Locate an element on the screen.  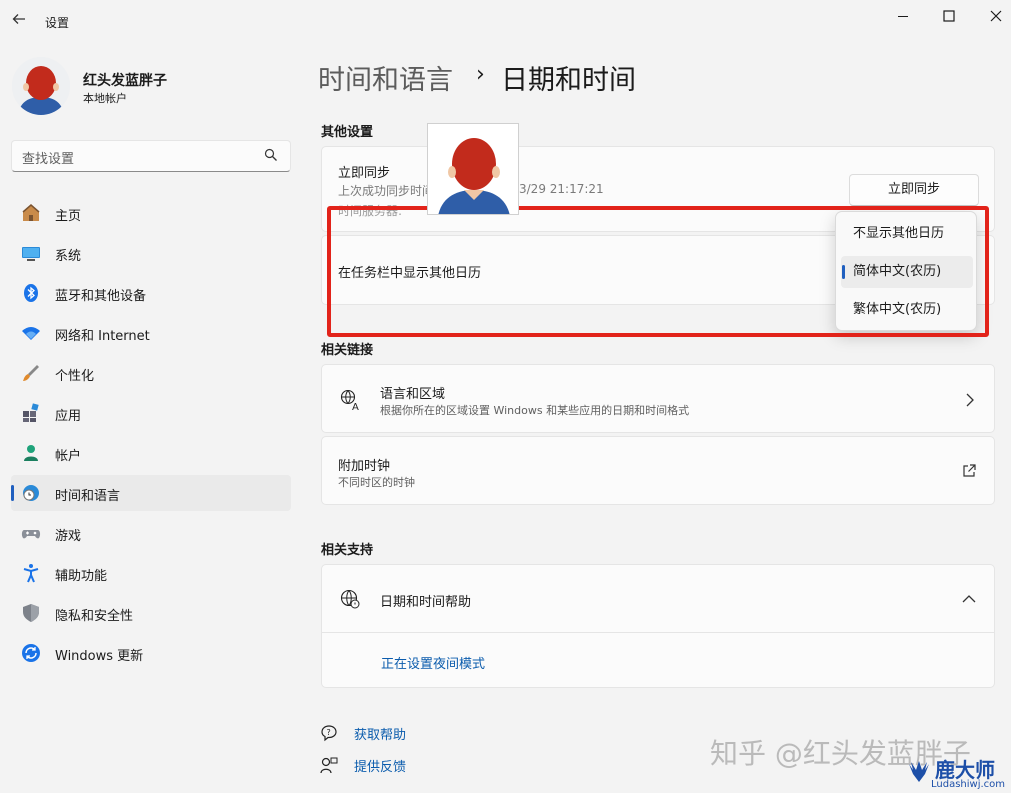
get-help-icon: ? is located at coordinates (329, 733).